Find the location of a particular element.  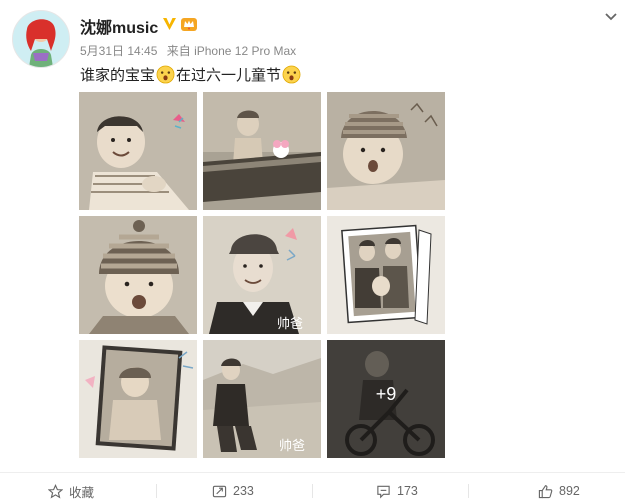

repost-count: 233 is located at coordinates (243, 491).